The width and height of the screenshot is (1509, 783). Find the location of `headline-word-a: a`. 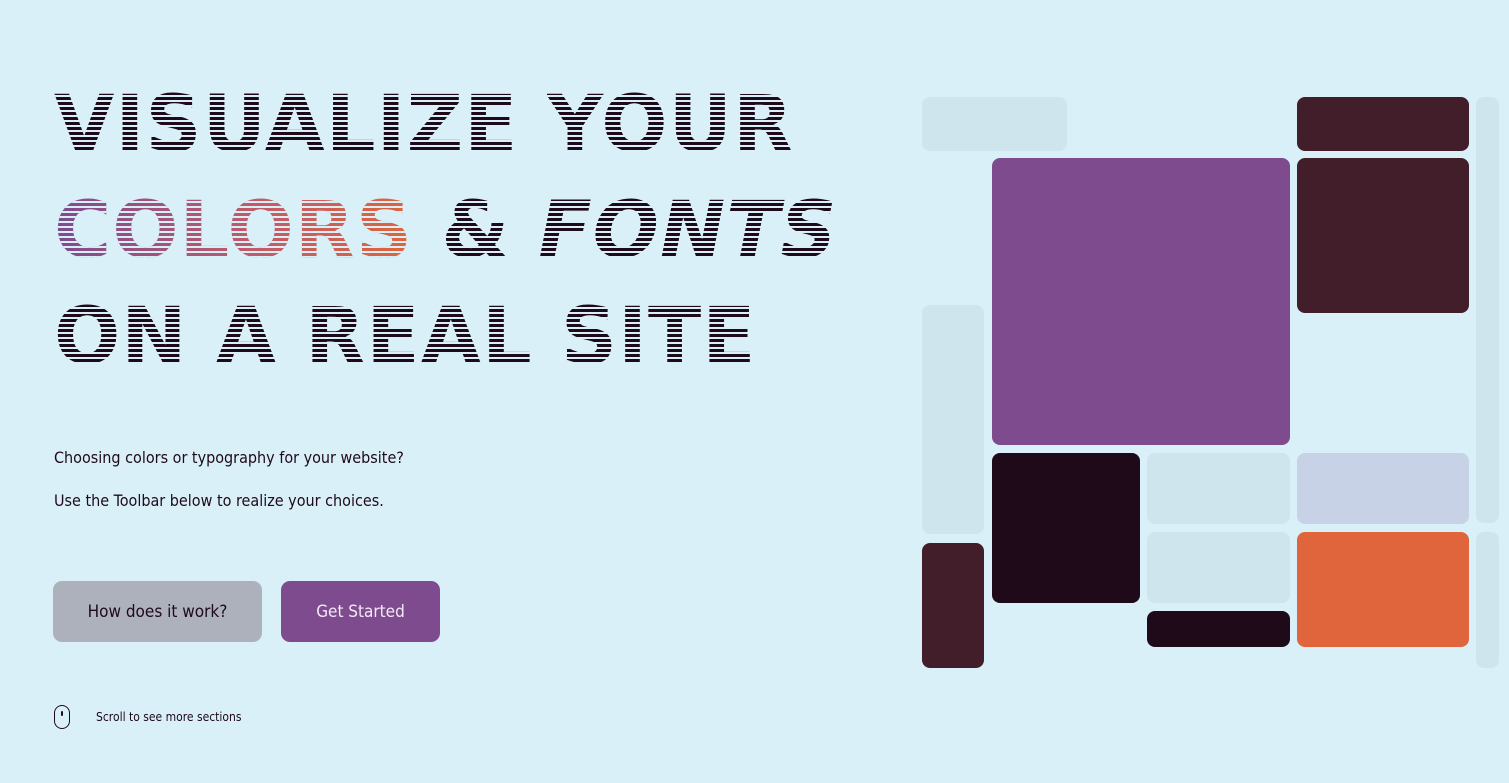

headline-word-a: a is located at coordinates (246, 337).